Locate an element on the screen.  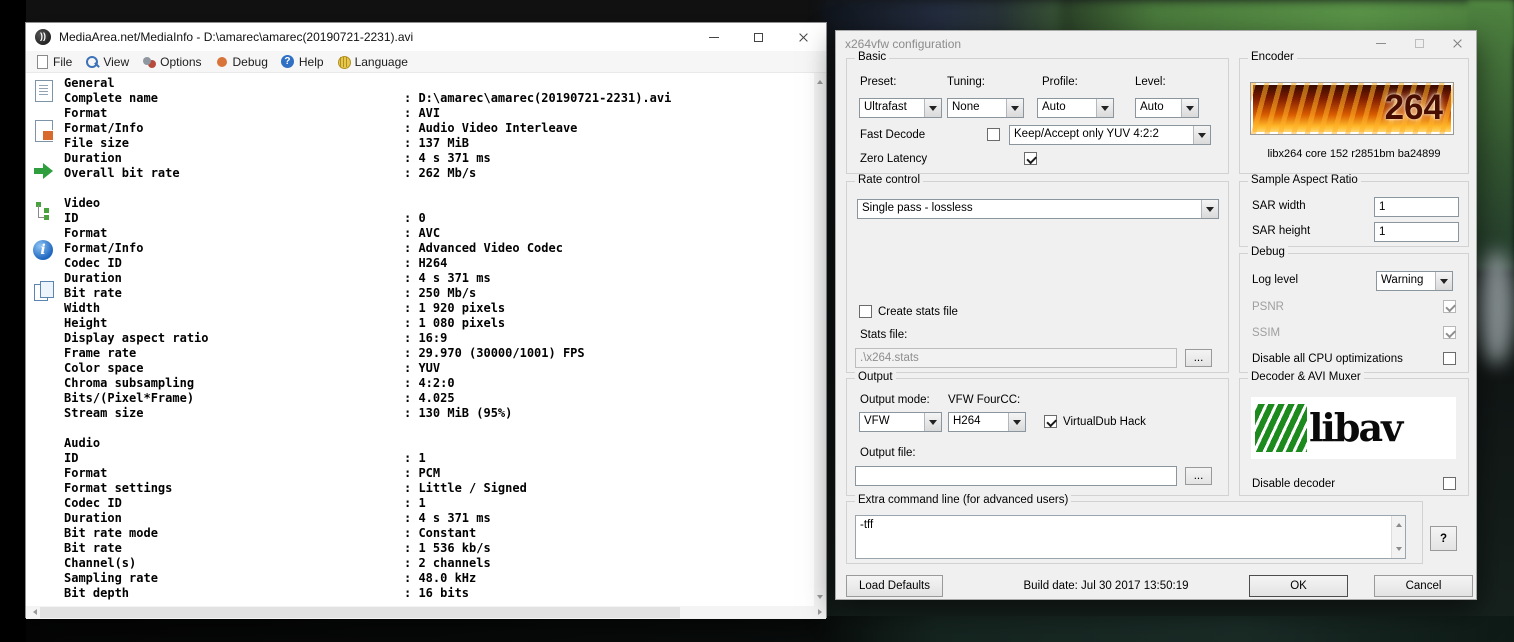
info-row: Bit rate : 1 536 kb/s is located at coordinates (445, 548).